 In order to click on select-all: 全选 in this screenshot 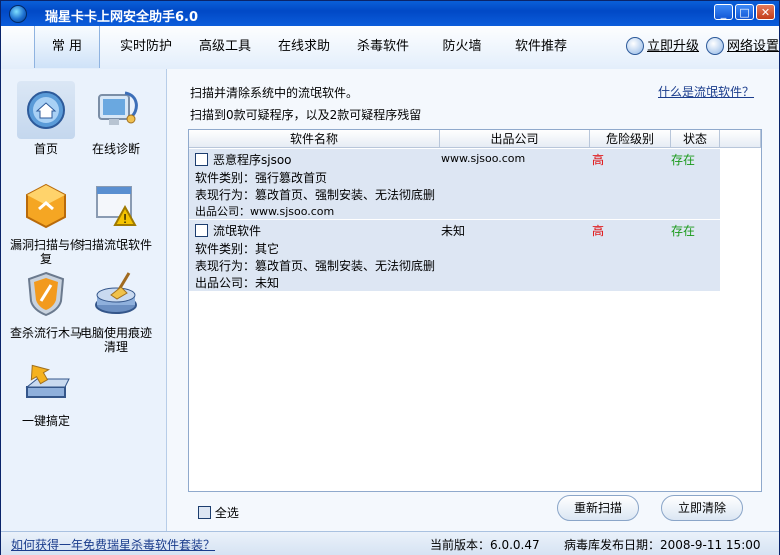, I will do `click(218, 512)`.